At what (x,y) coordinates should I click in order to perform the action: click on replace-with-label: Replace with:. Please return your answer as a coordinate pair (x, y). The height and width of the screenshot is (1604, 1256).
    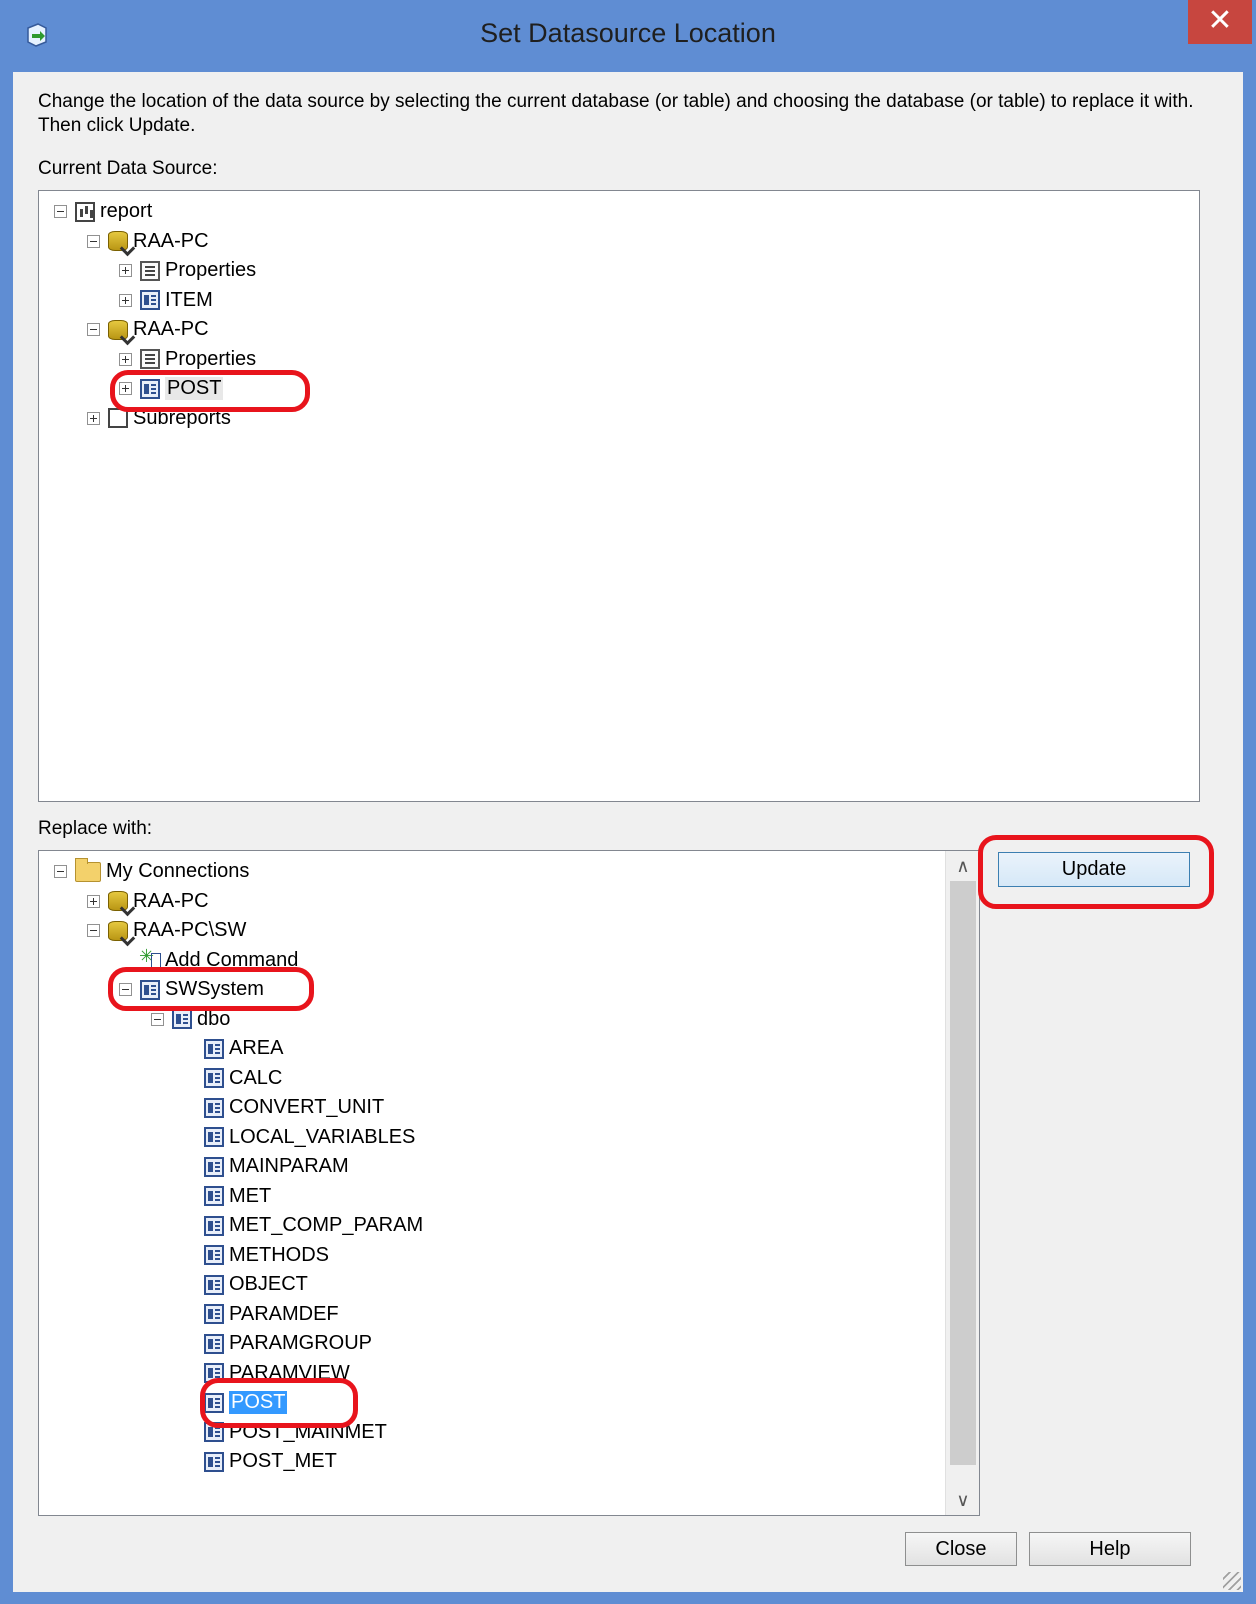
    Looking at the image, I should click on (95, 828).